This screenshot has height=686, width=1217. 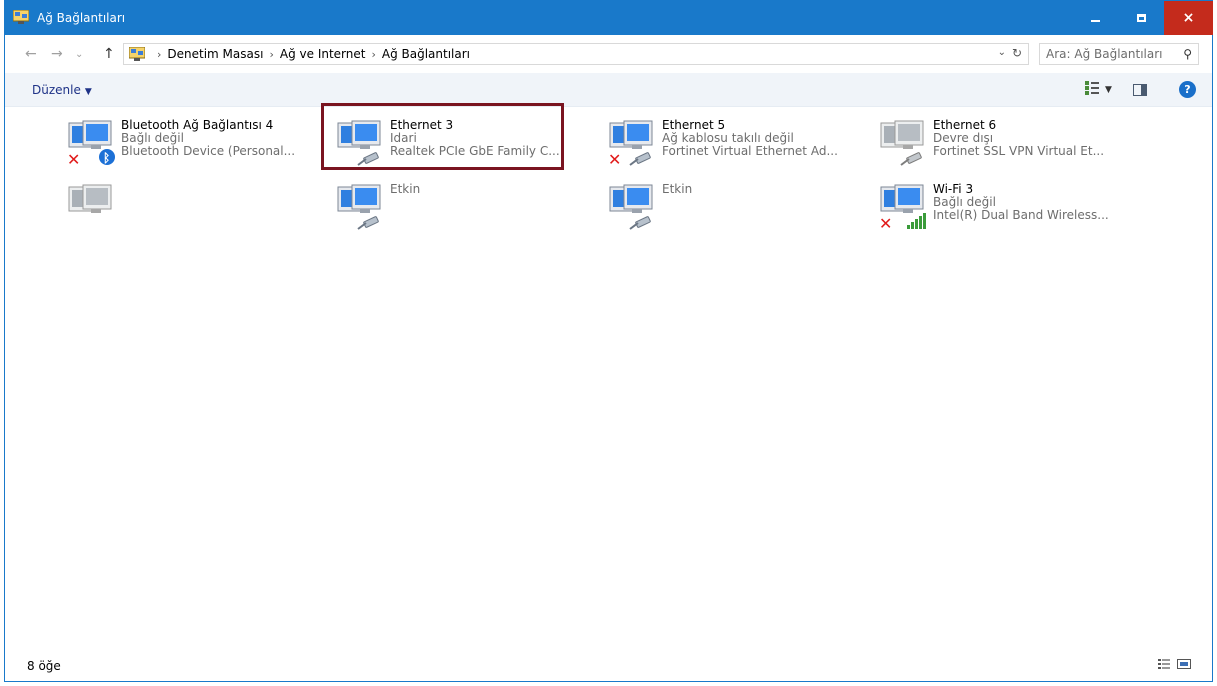 What do you see at coordinates (1104, 54) in the screenshot?
I see `search-input: Ara: Ağ Bağlantıları` at bounding box center [1104, 54].